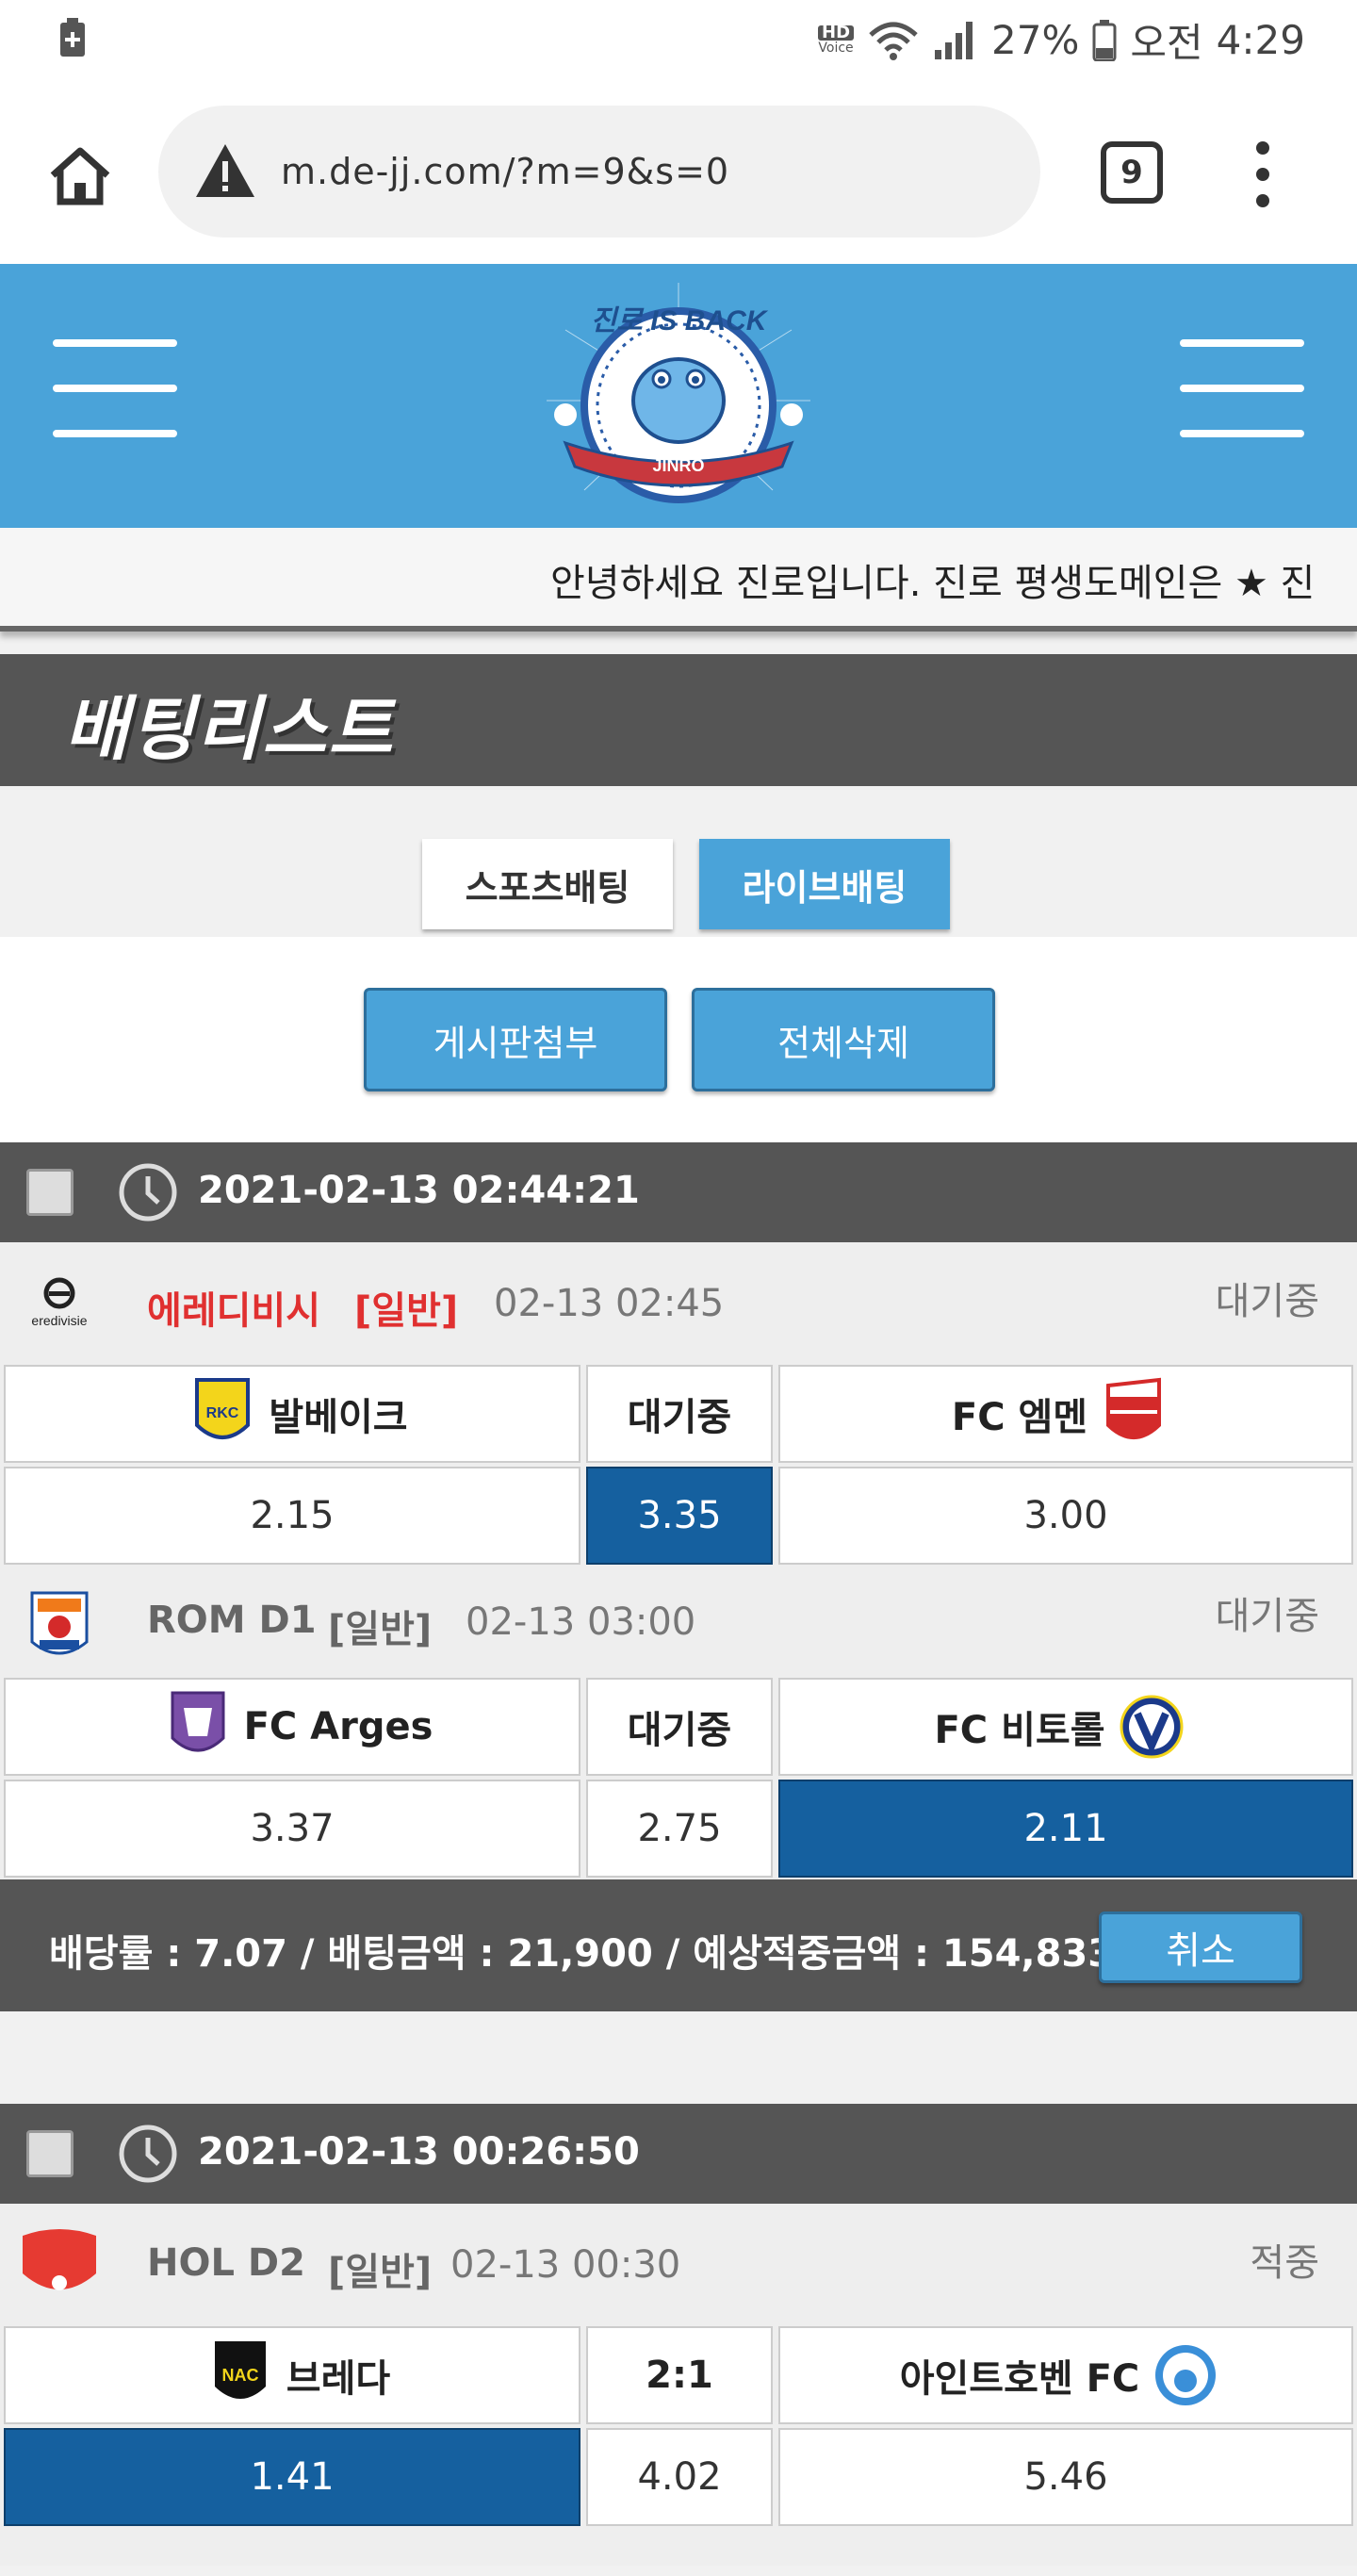 The width and height of the screenshot is (1357, 2576). I want to click on teams-row: NAC 브레다 2:1 아인트호벤 FC, so click(678, 2375).